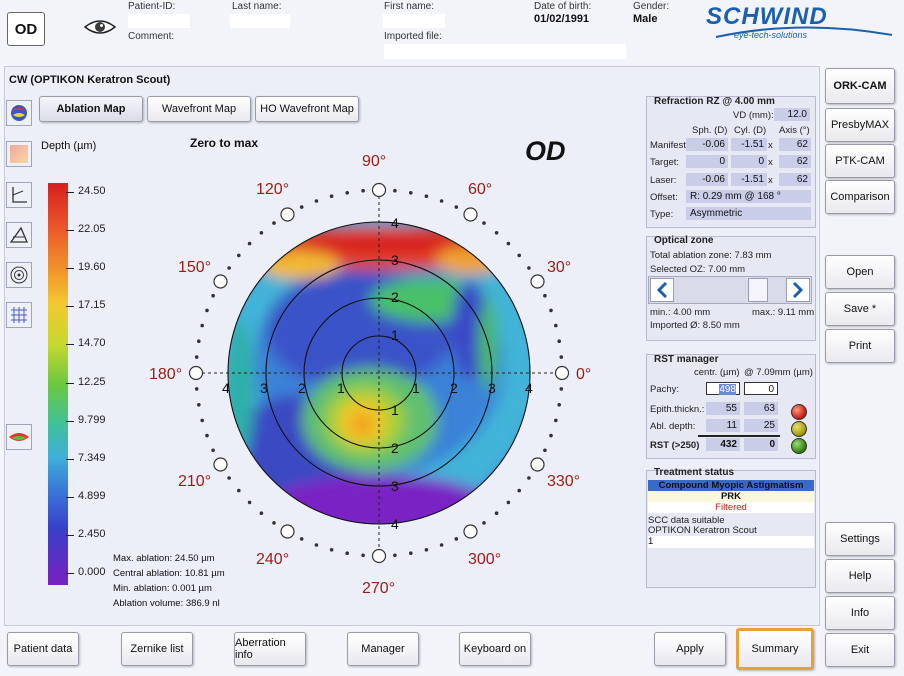 This screenshot has height=676, width=904. I want to click on selected-oz: Selected OZ: 7.00 mm, so click(698, 269).